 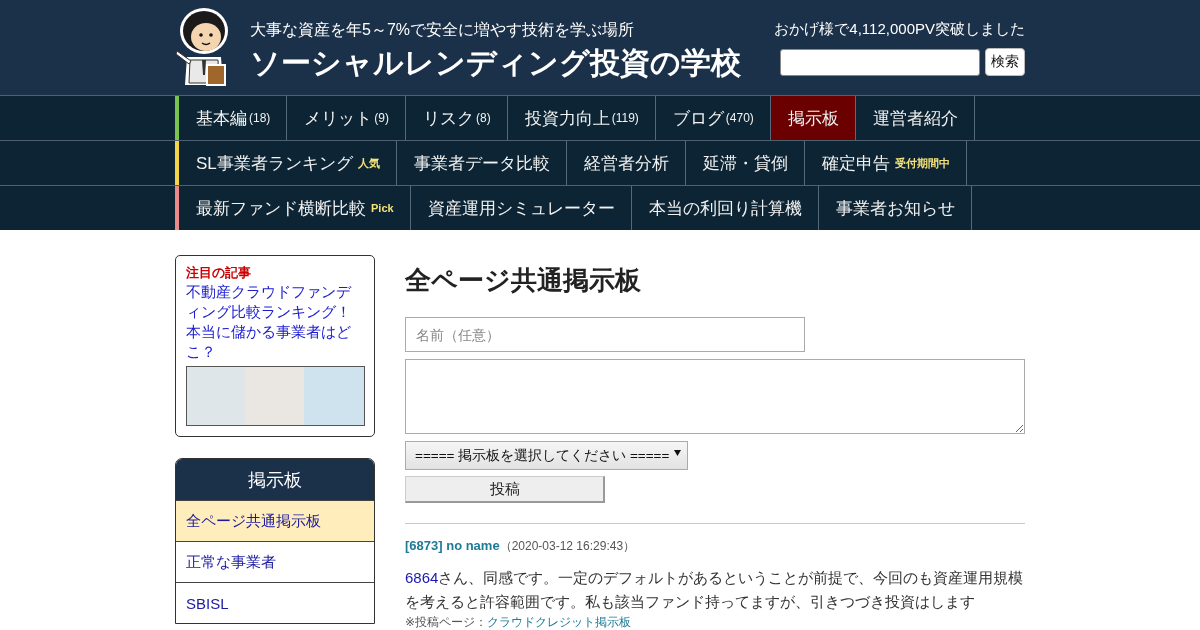 I want to click on source-link: クラウドクレジット掲示板, so click(x=559, y=622).